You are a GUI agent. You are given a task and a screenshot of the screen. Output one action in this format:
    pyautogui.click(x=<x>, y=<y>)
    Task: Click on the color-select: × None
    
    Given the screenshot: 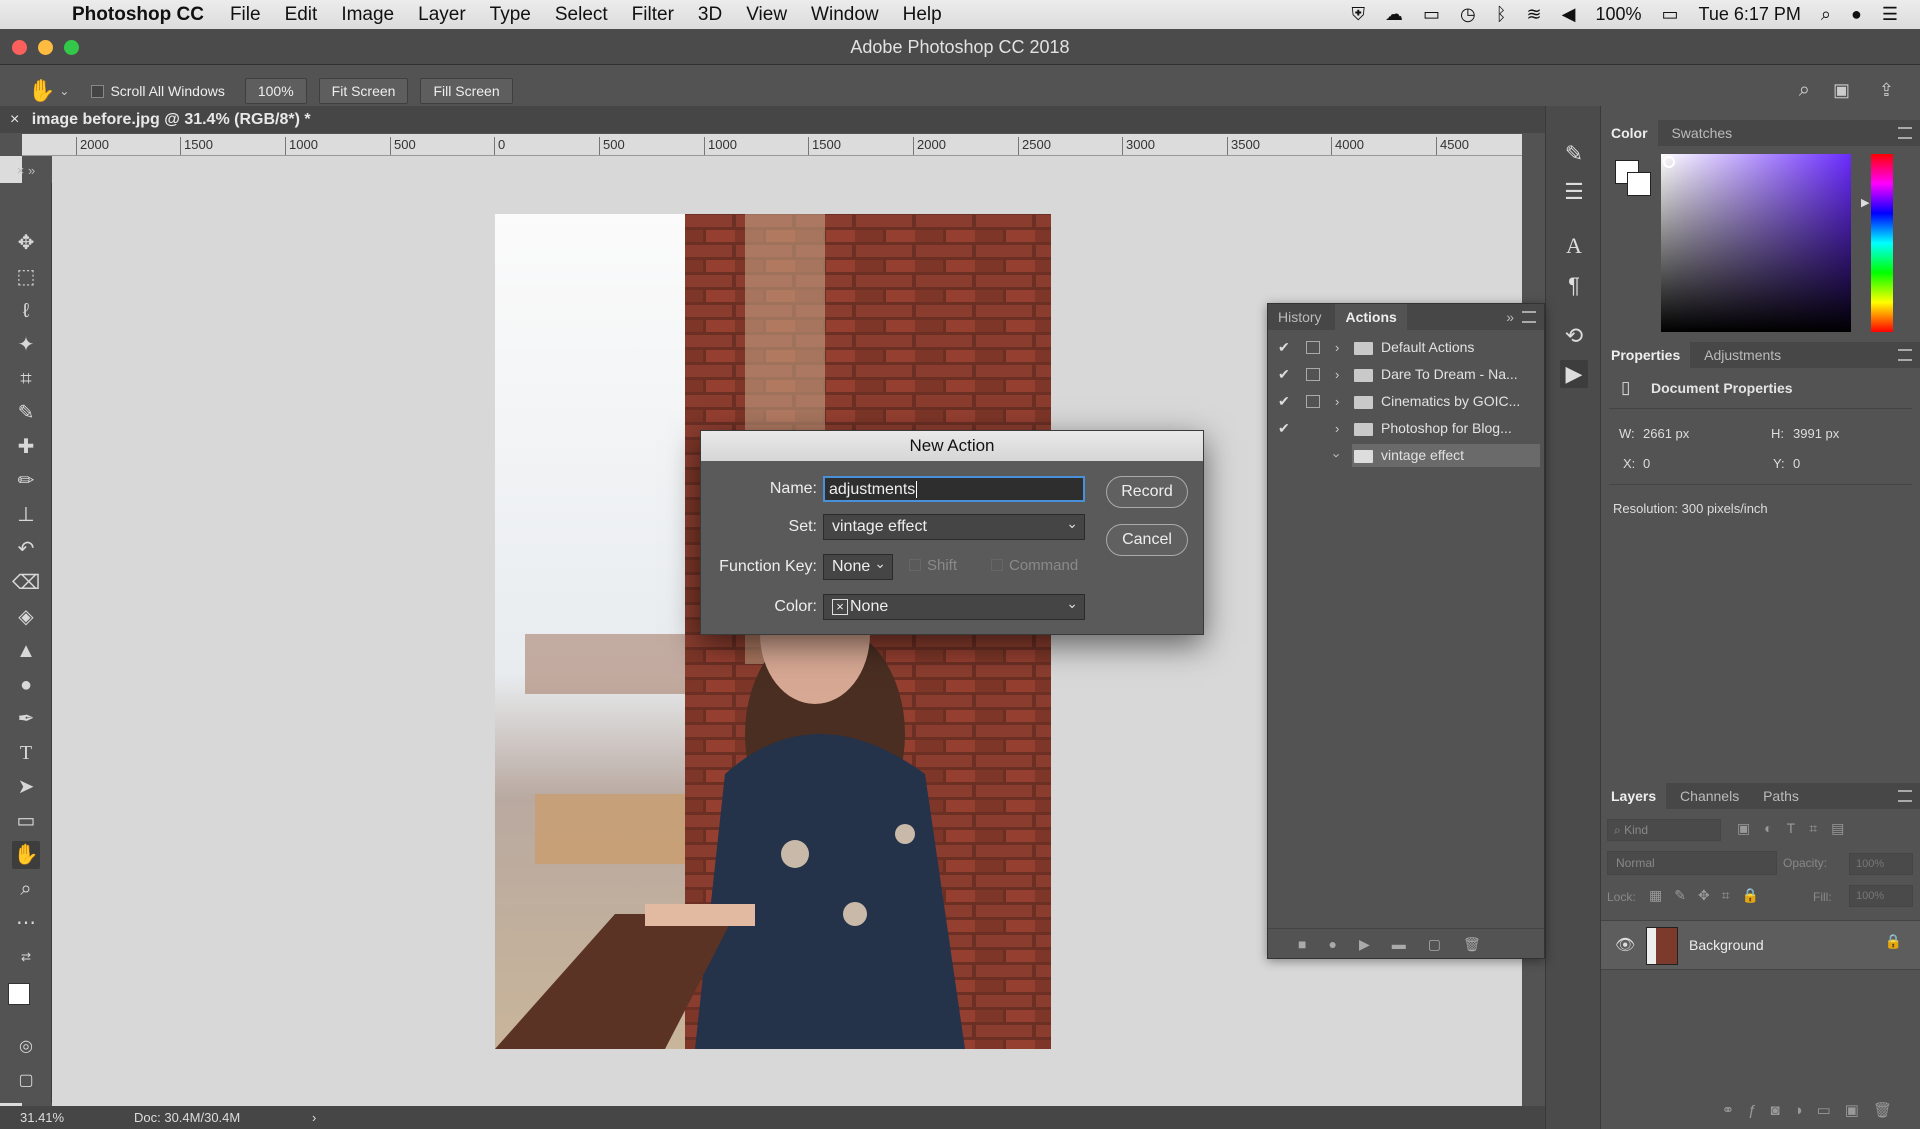 What is the action you would take?
    pyautogui.click(x=954, y=605)
    